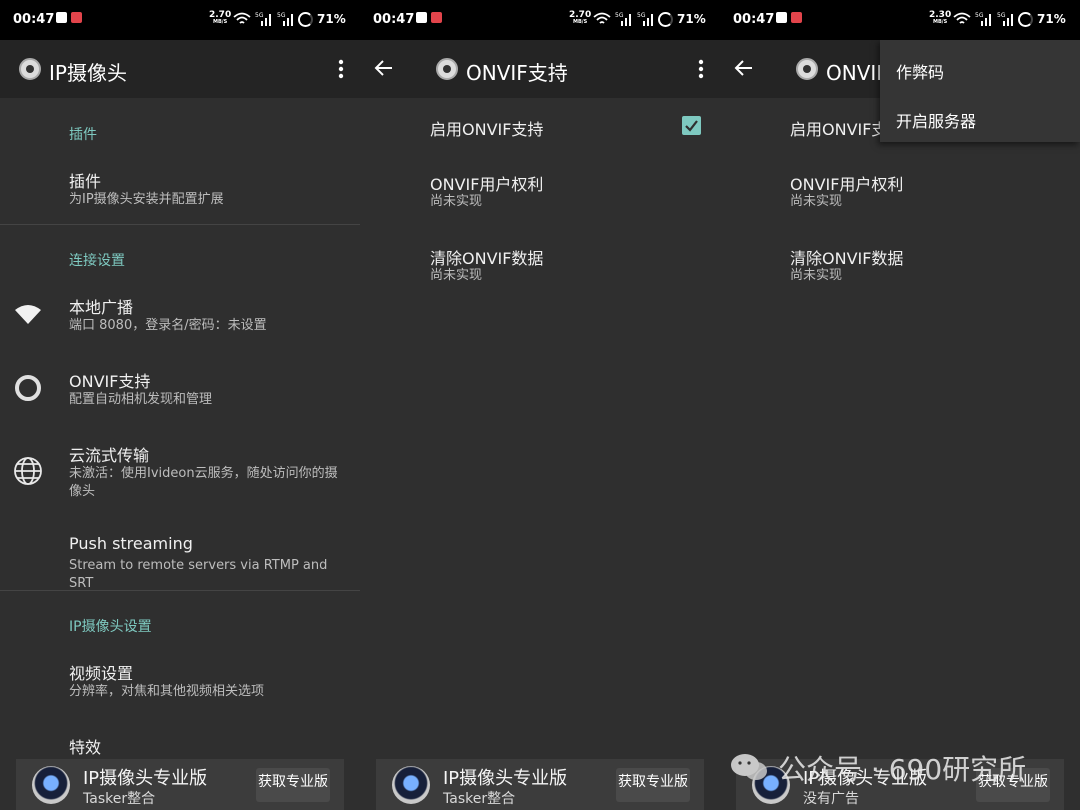 This screenshot has height=810, width=1080. What do you see at coordinates (517, 73) in the screenshot?
I see `page-title: ONVIF支持` at bounding box center [517, 73].